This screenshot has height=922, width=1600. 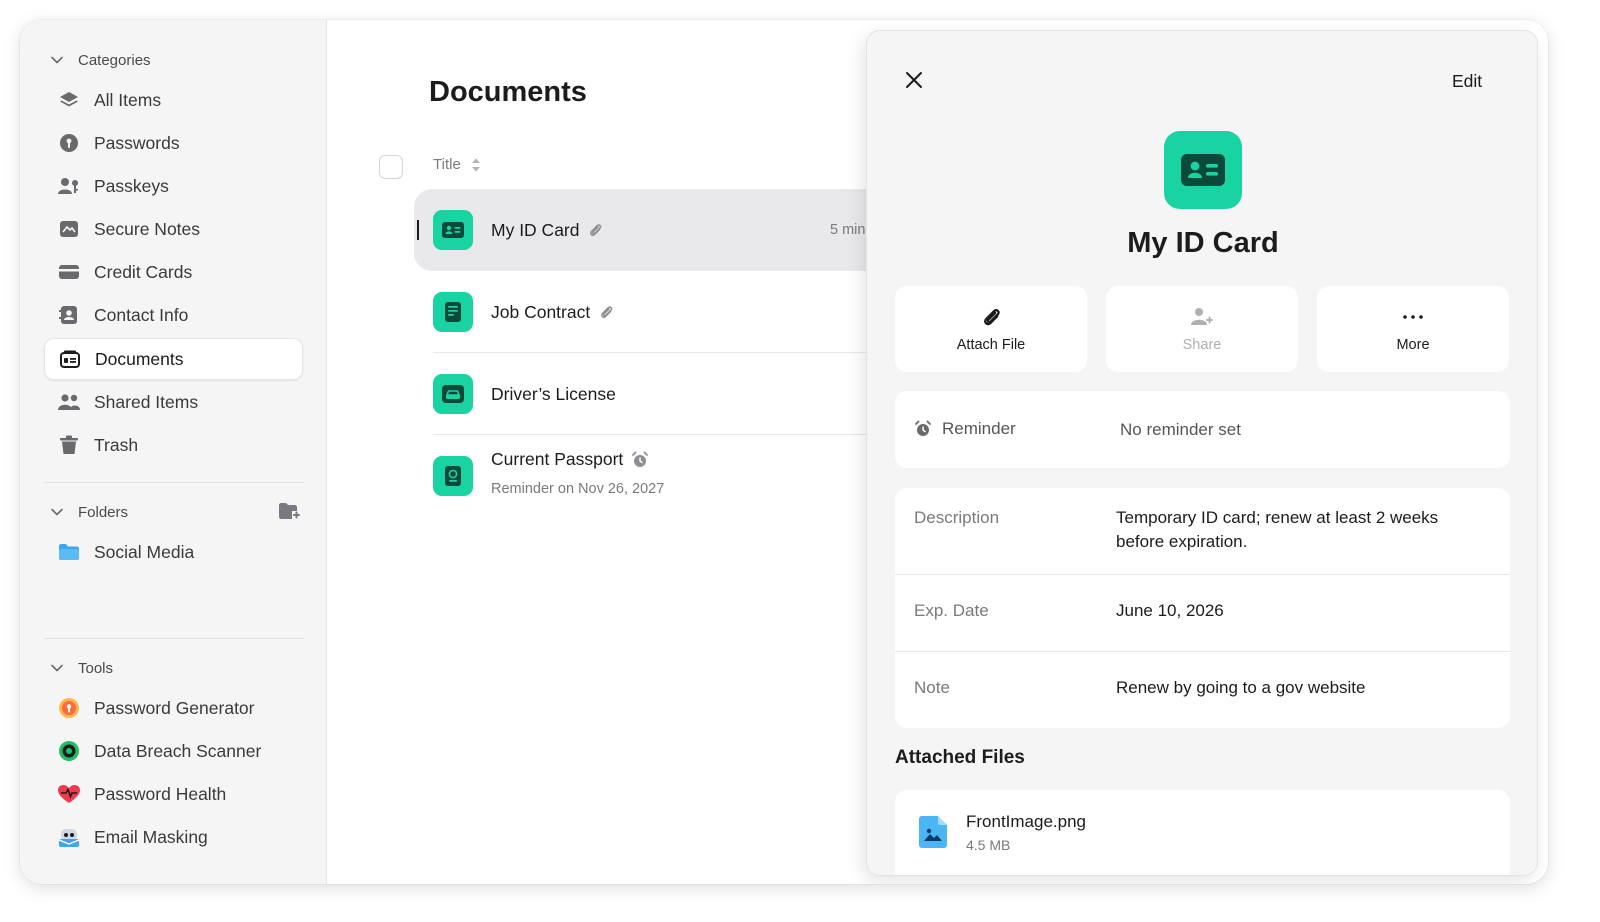 I want to click on folders-label: Folders, so click(x=103, y=512).